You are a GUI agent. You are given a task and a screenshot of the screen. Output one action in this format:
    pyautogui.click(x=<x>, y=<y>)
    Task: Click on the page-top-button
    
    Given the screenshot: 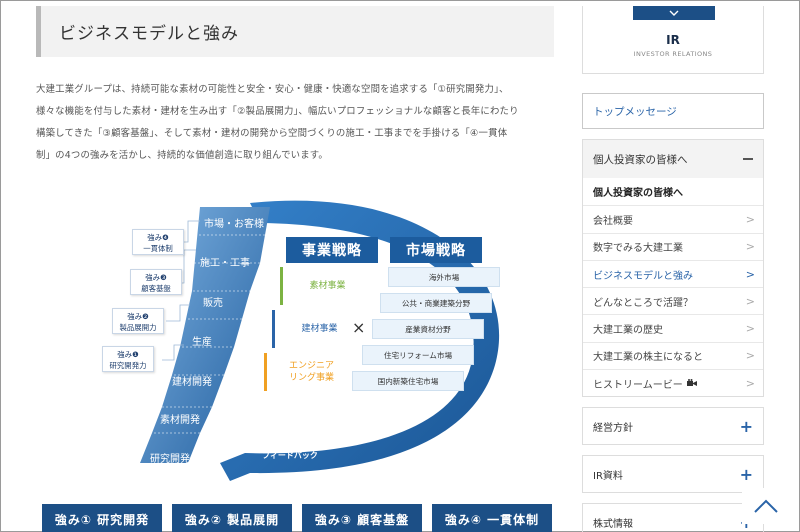 What is the action you would take?
    pyautogui.click(x=766, y=506)
    